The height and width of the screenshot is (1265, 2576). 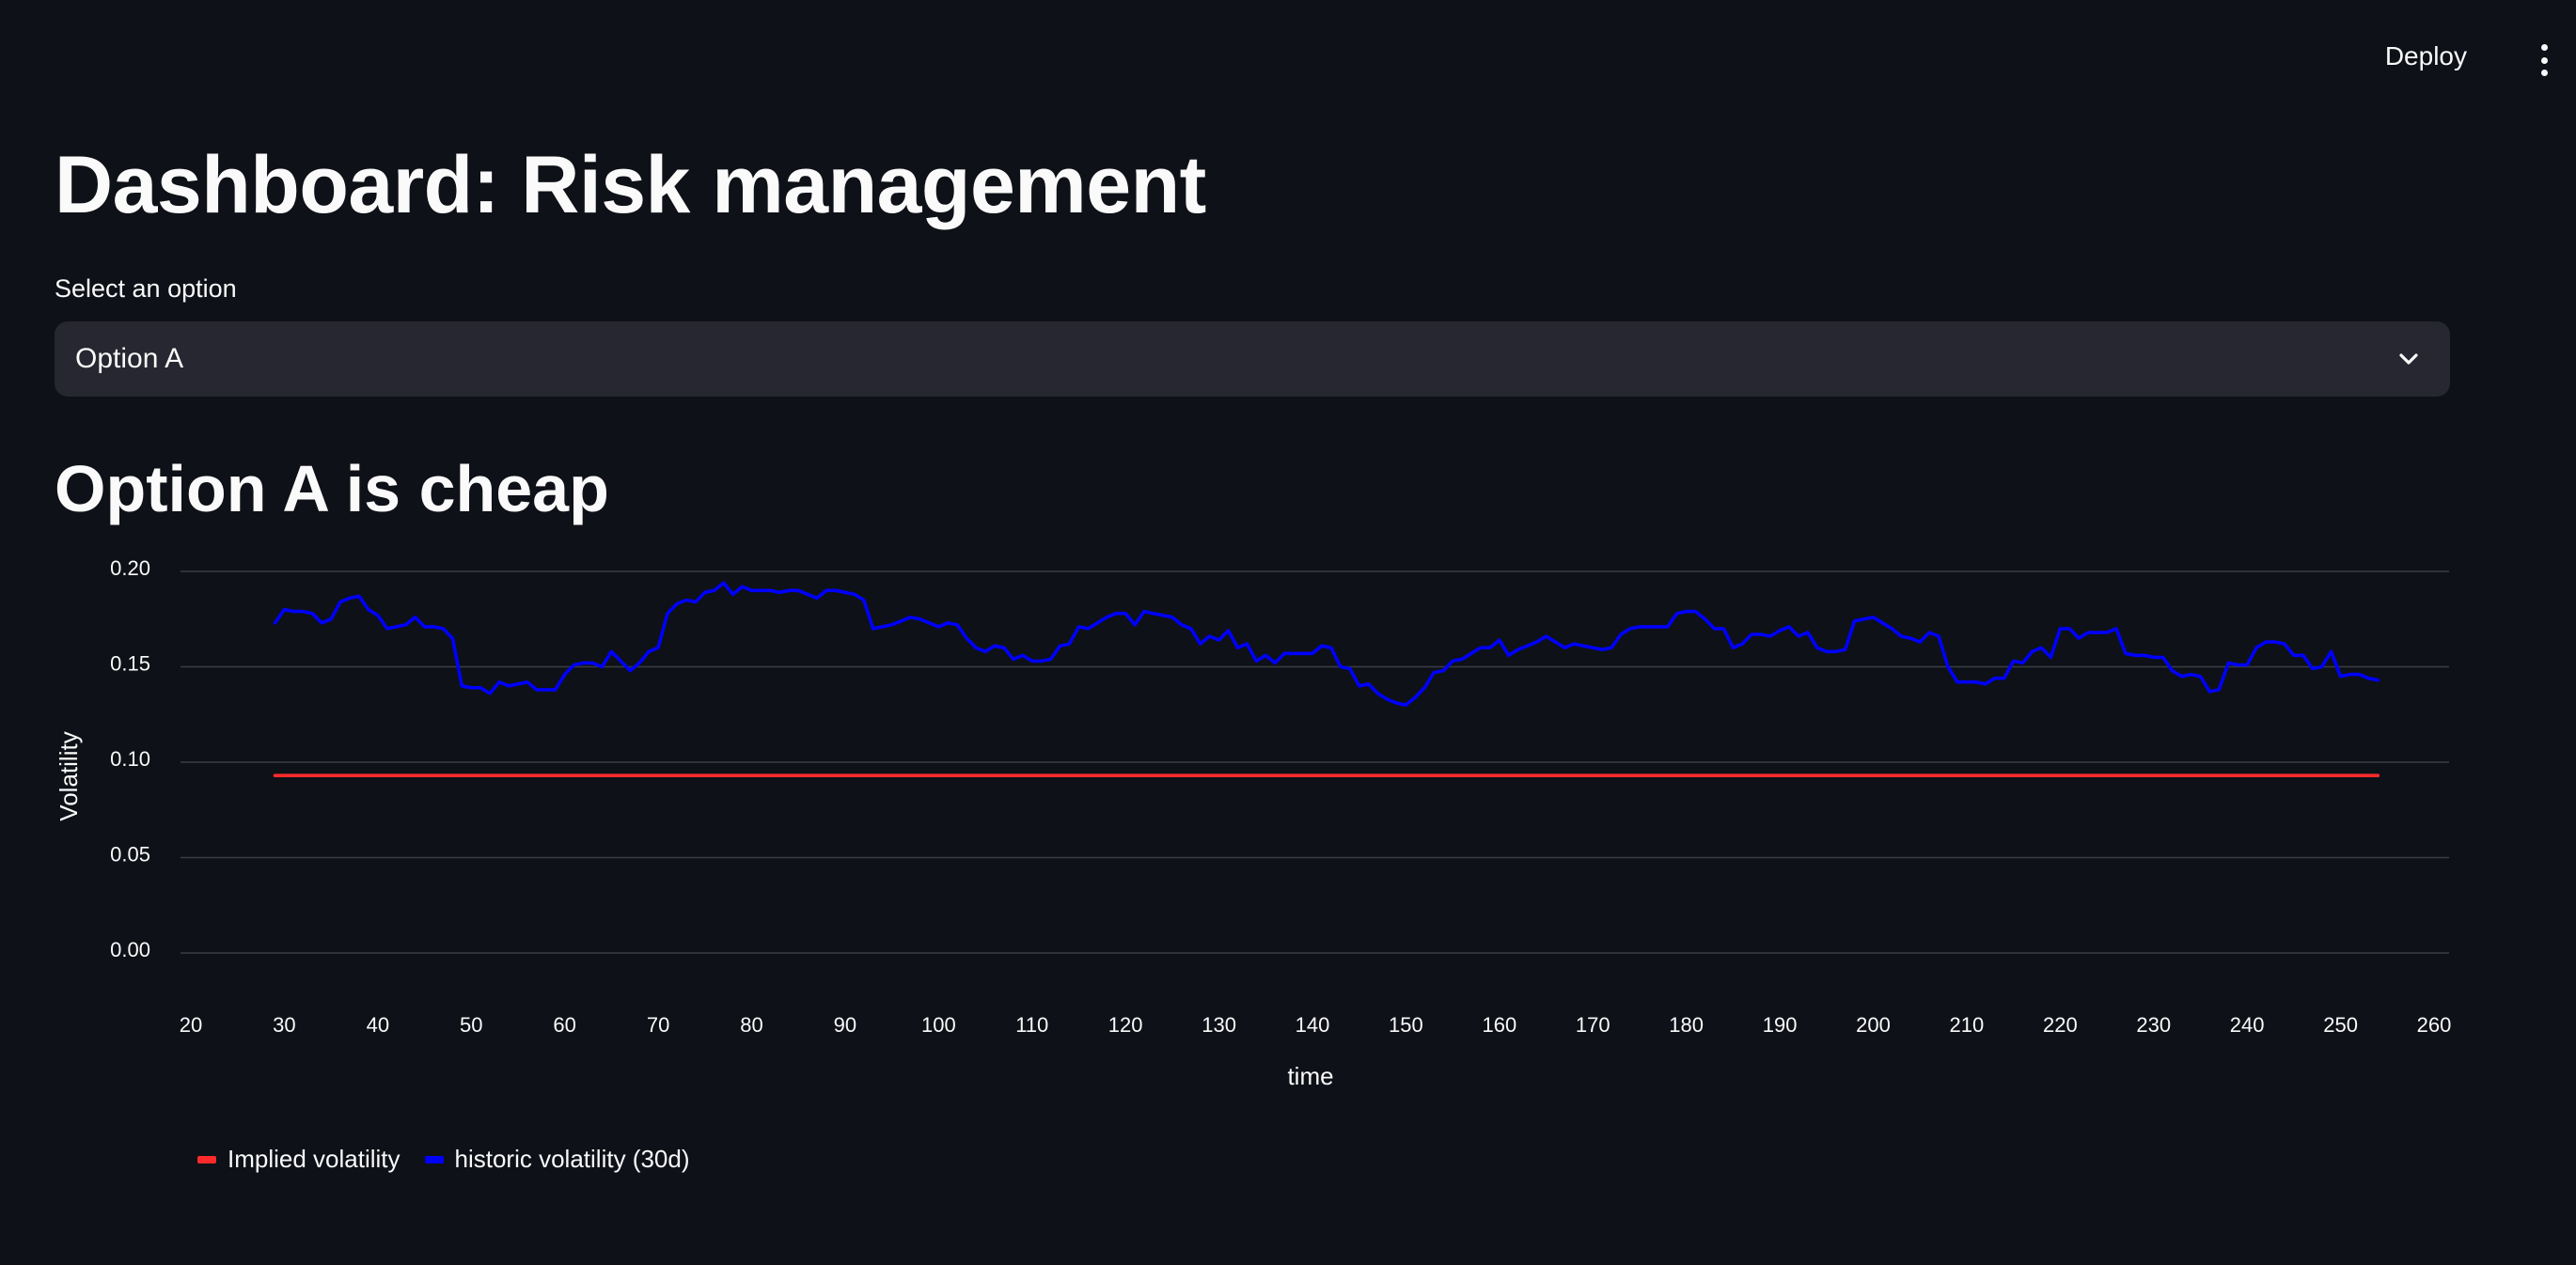 What do you see at coordinates (1219, 1025) in the screenshot?
I see `x-tick-label: 130` at bounding box center [1219, 1025].